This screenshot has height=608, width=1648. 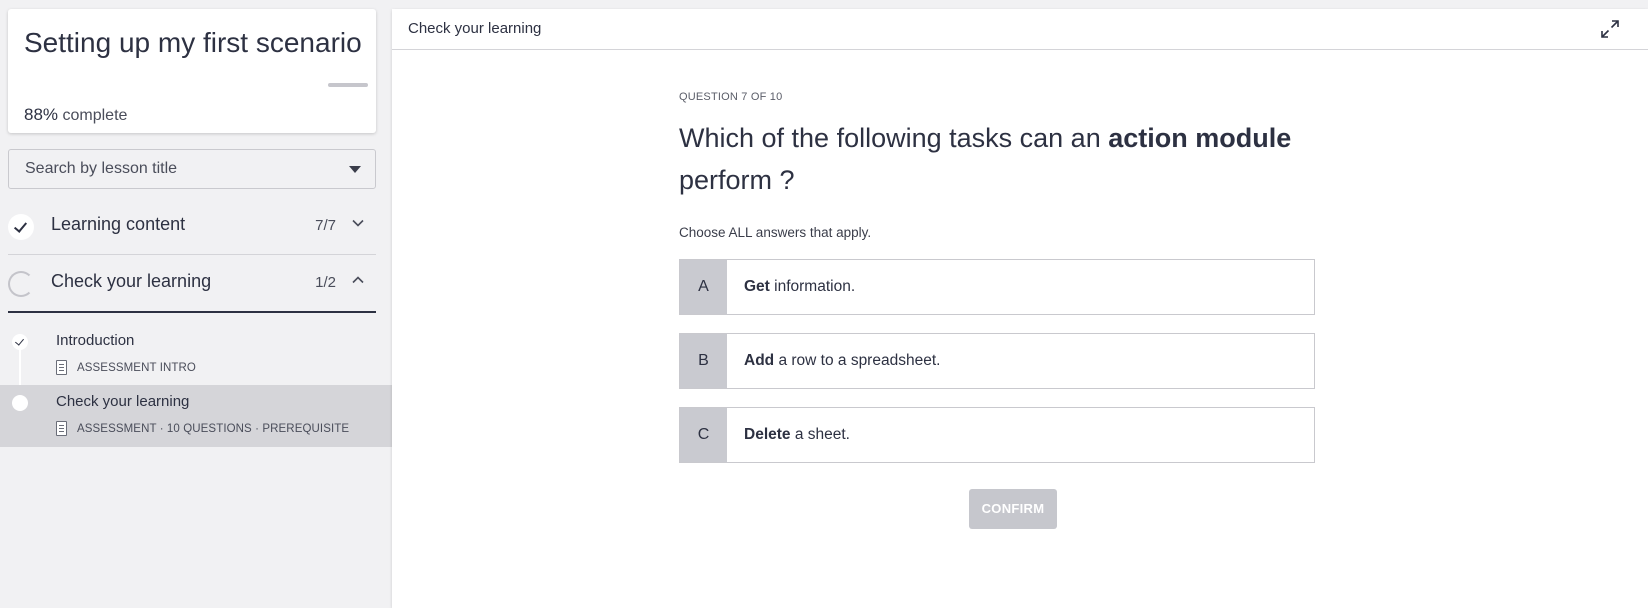 What do you see at coordinates (325, 282) in the screenshot?
I see `section-count: 1/2` at bounding box center [325, 282].